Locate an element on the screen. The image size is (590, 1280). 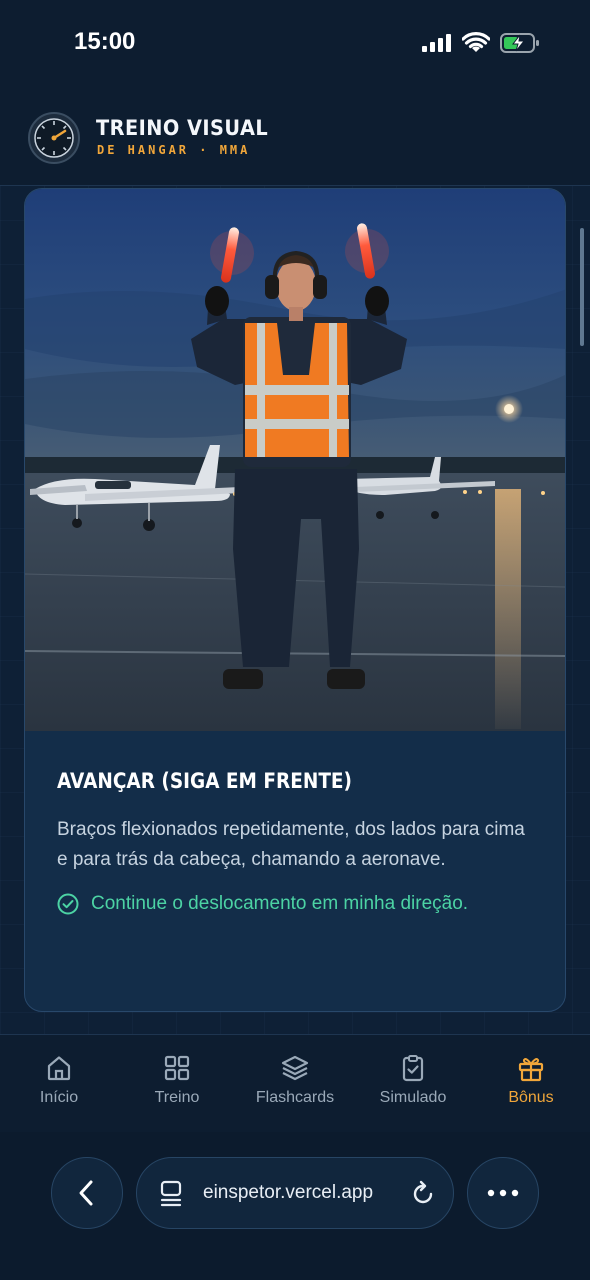
address-bar: einspetor.vercel.app is located at coordinates (295, 1193).